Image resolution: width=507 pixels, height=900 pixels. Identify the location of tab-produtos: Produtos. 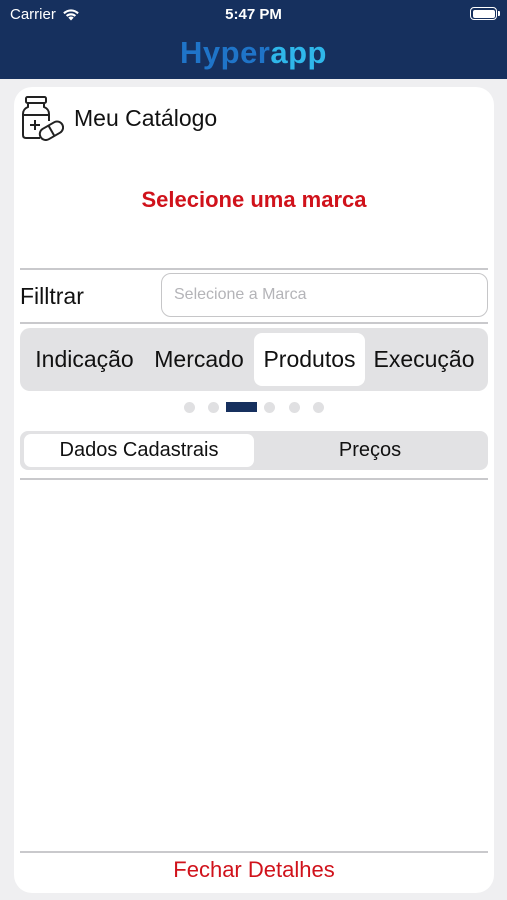
(309, 359).